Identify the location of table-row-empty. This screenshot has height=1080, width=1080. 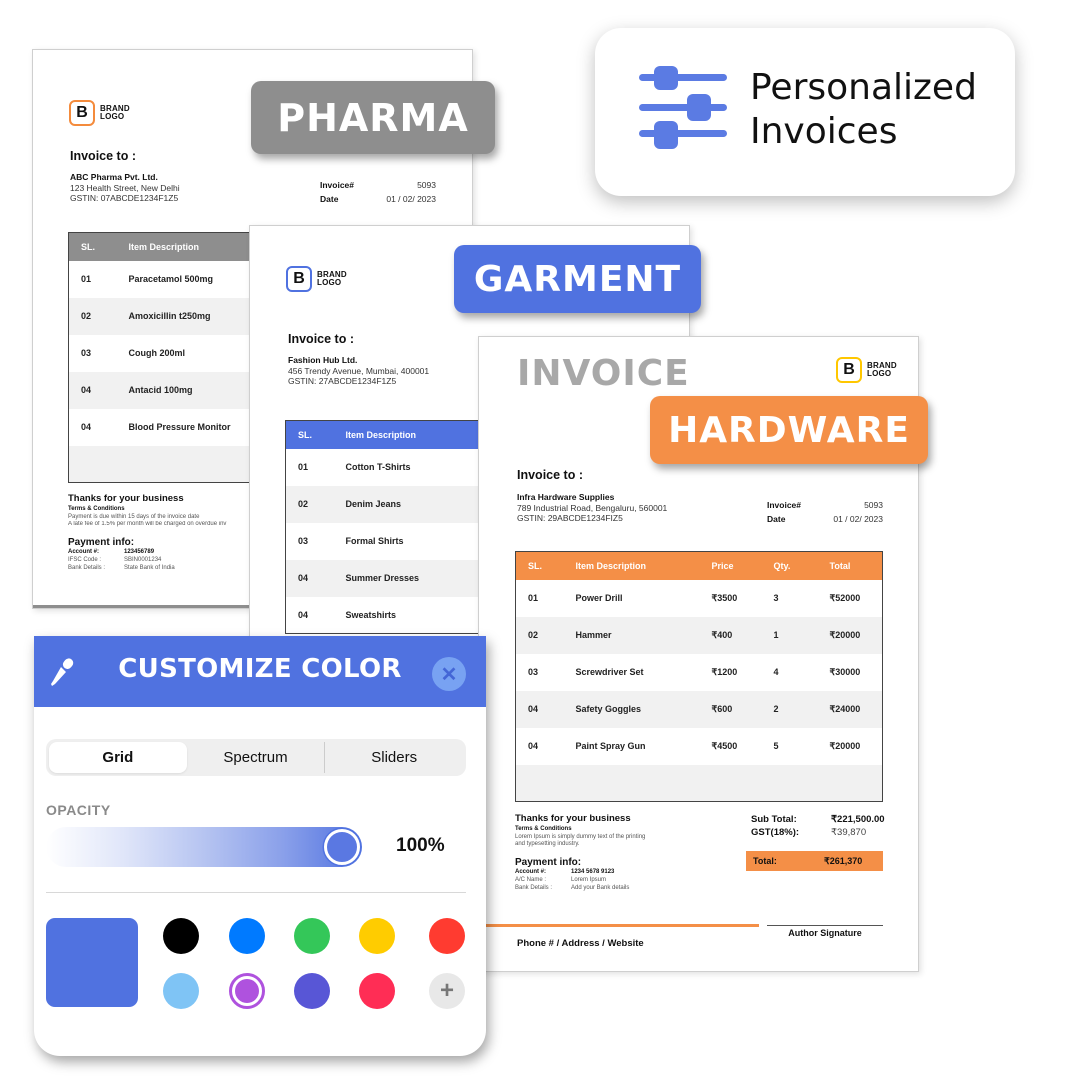
(699, 783).